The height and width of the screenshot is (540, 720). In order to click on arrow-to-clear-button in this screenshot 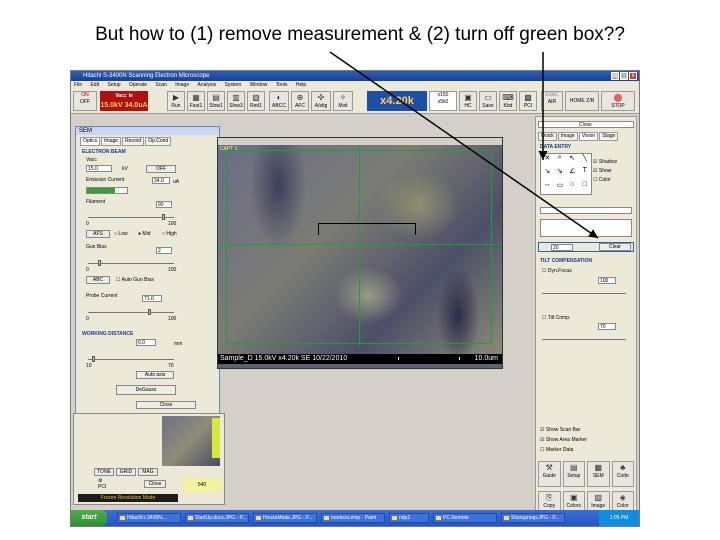, I will do `click(464, 145)`.